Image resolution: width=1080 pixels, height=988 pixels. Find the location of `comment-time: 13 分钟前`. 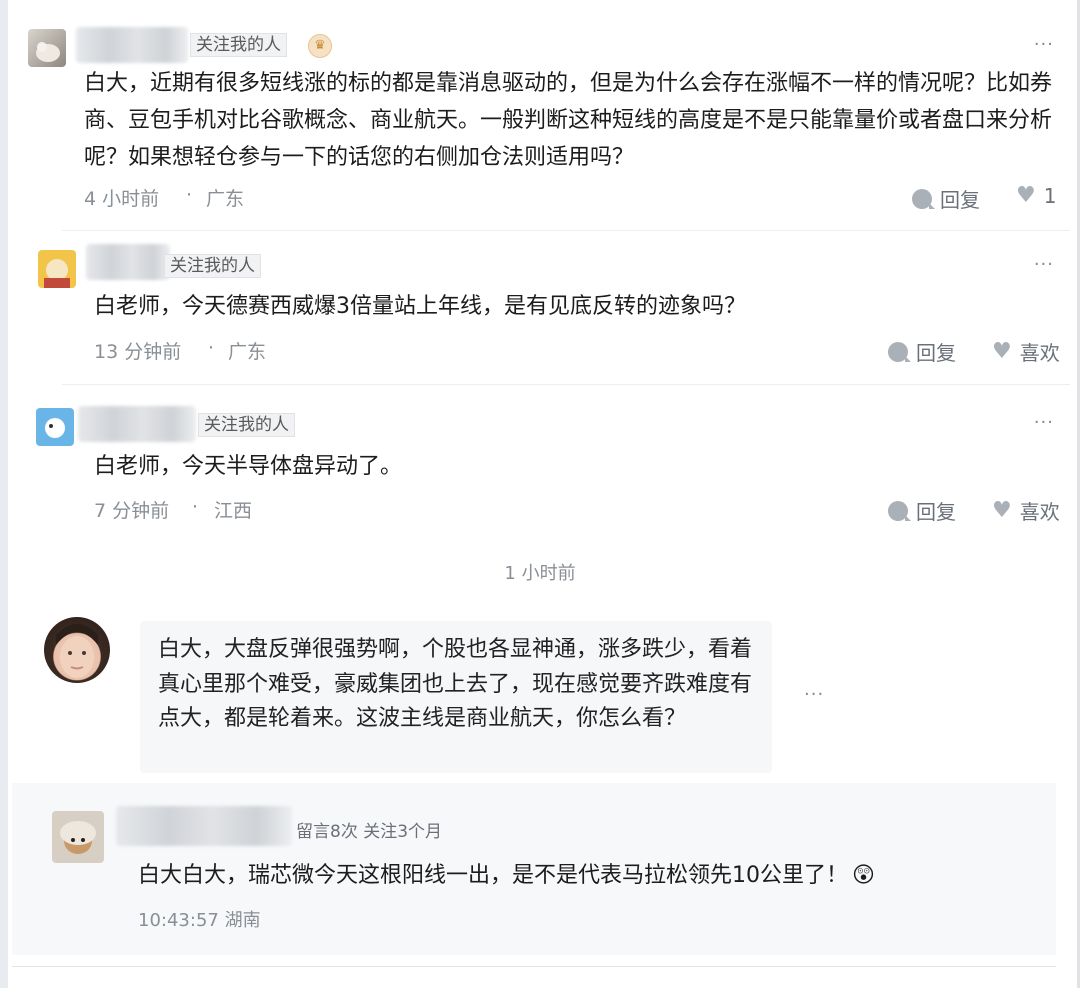

comment-time: 13 分钟前 is located at coordinates (138, 352).